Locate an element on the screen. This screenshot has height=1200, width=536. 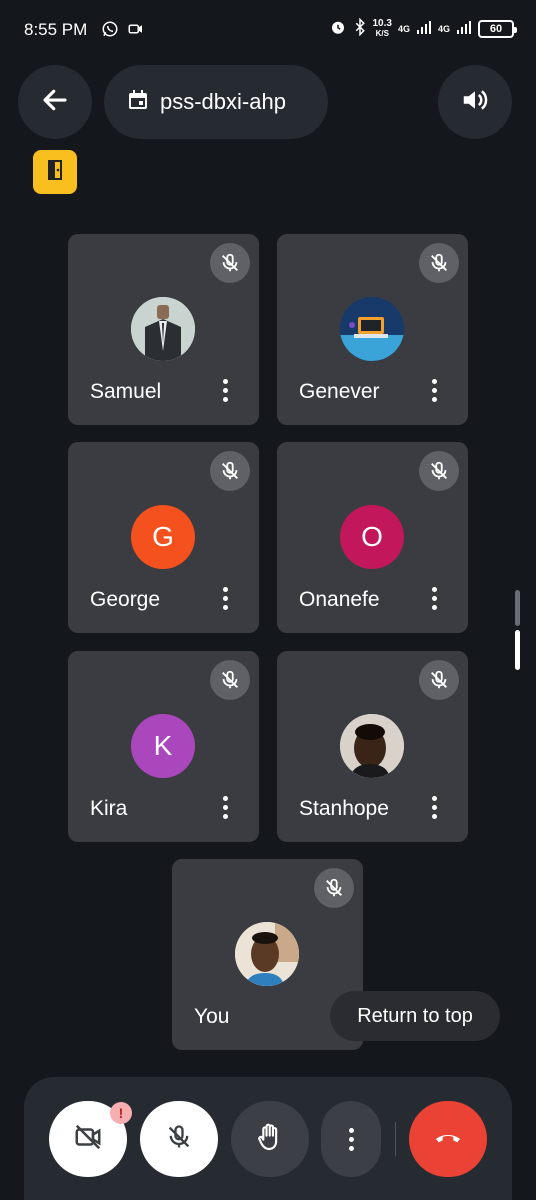
participant-name: George is located at coordinates (125, 599).